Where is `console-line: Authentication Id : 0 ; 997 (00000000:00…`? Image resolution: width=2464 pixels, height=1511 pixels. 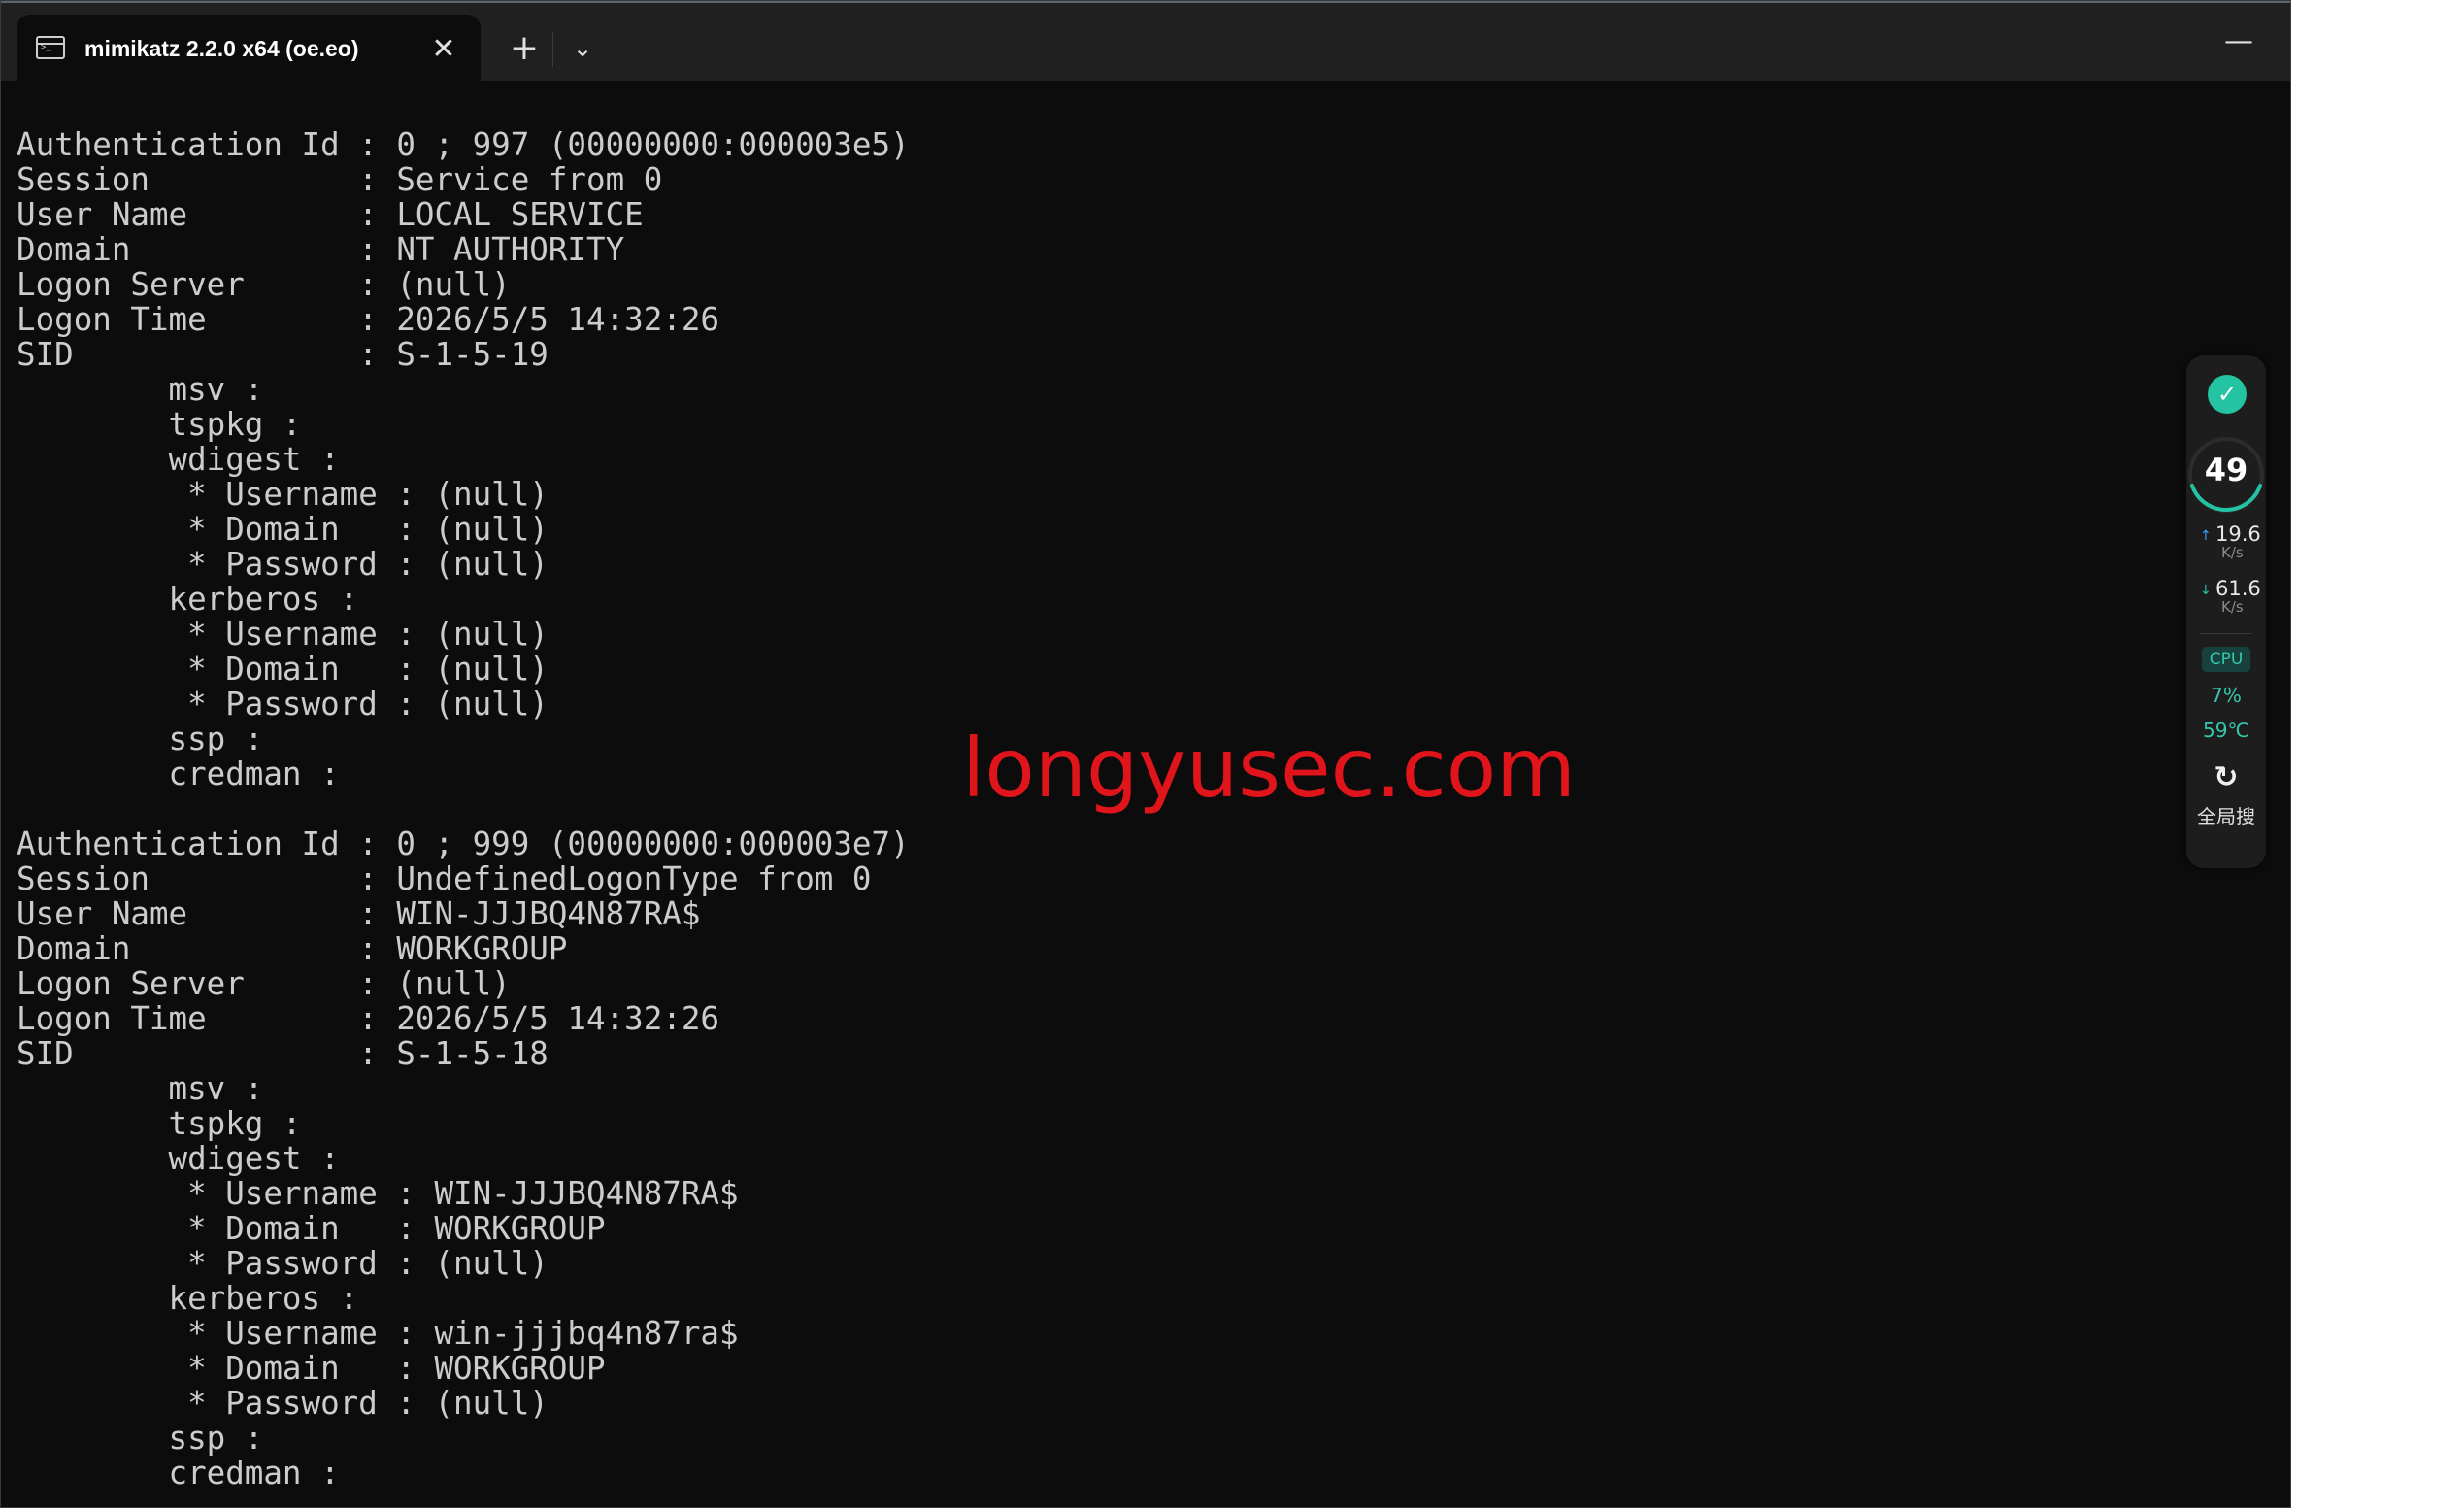
console-line: Authentication Id : 0 ; 997 (00000000:00… is located at coordinates (463, 144).